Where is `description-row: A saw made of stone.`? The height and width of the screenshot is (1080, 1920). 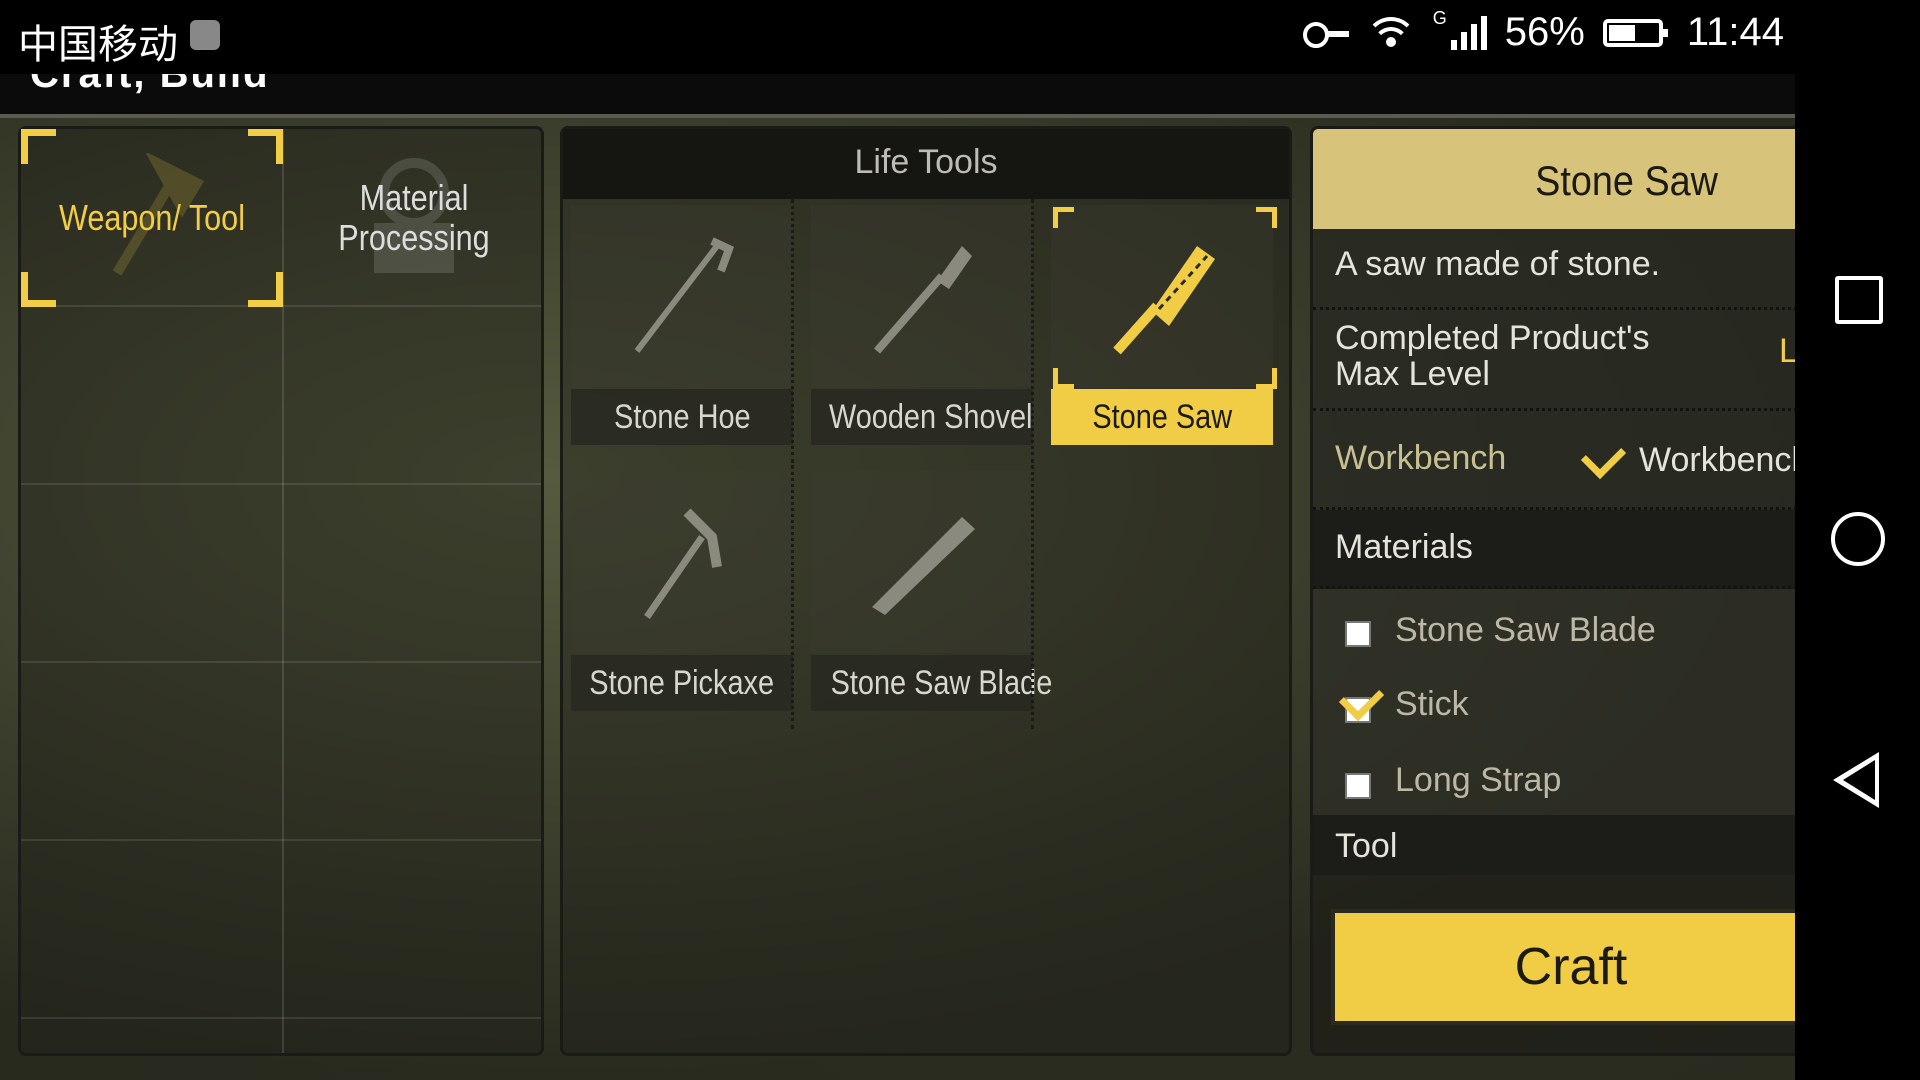 description-row: A saw made of stone. is located at coordinates (1554, 269).